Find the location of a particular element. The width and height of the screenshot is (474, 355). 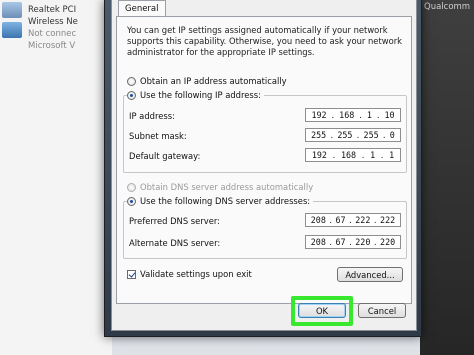

field-label: Subnet mask: is located at coordinates (158, 136).